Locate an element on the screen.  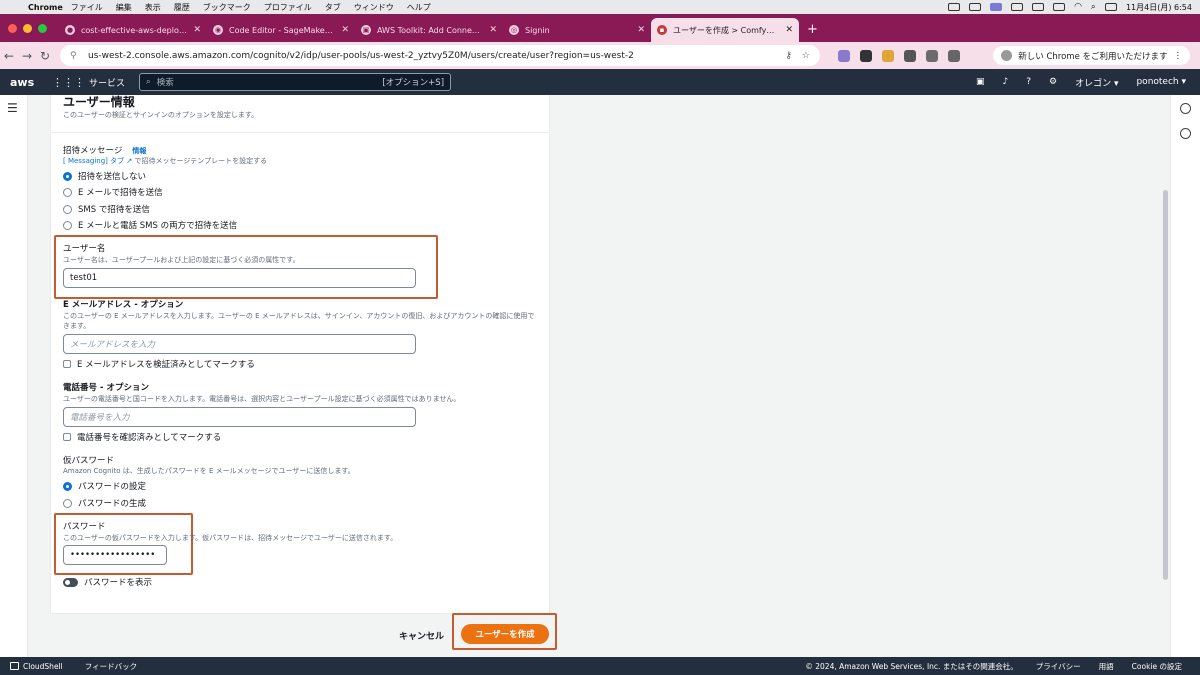
services-grid-icon: ⋮⋮⋮ is located at coordinates (68, 82).